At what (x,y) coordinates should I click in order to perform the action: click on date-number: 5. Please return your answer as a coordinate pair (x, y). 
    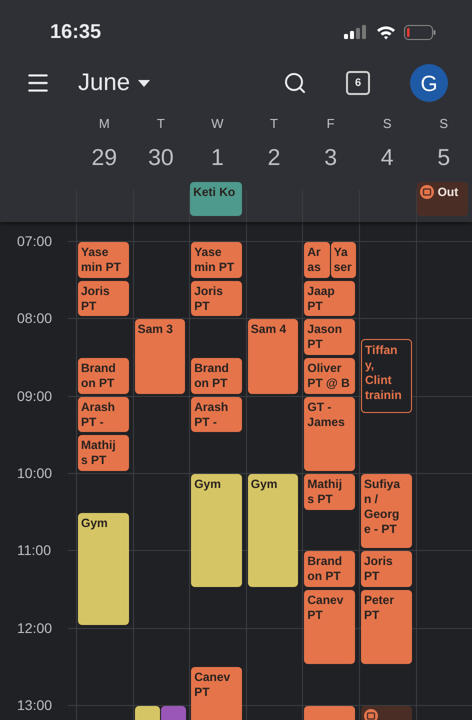
    Looking at the image, I should click on (443, 157).